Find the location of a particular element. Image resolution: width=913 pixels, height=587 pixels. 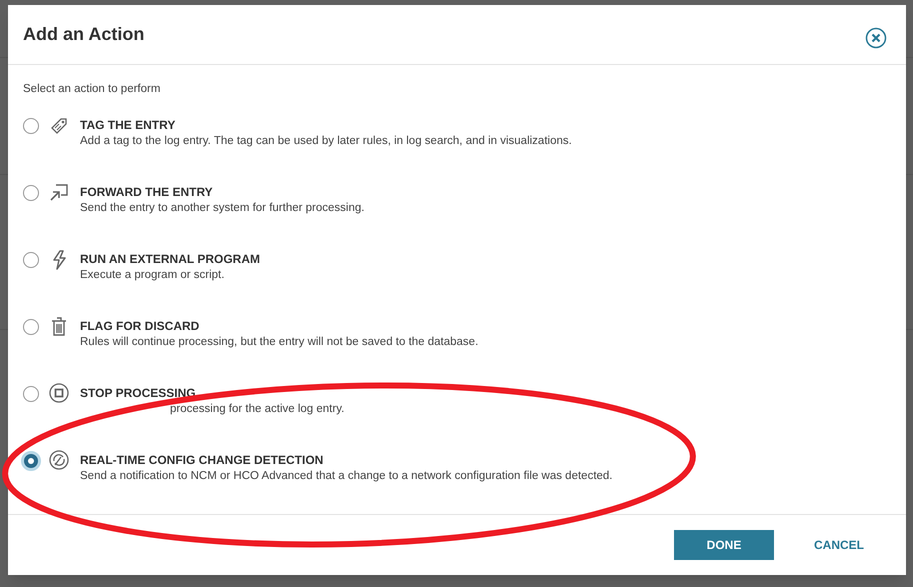

cancel-button: CANCEL is located at coordinates (839, 545).